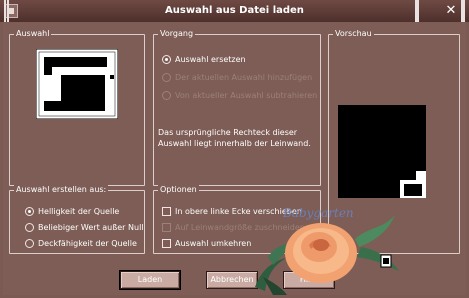 This screenshot has width=469, height=298. I want to click on vorgang-group-legend: Vorgang, so click(177, 33).